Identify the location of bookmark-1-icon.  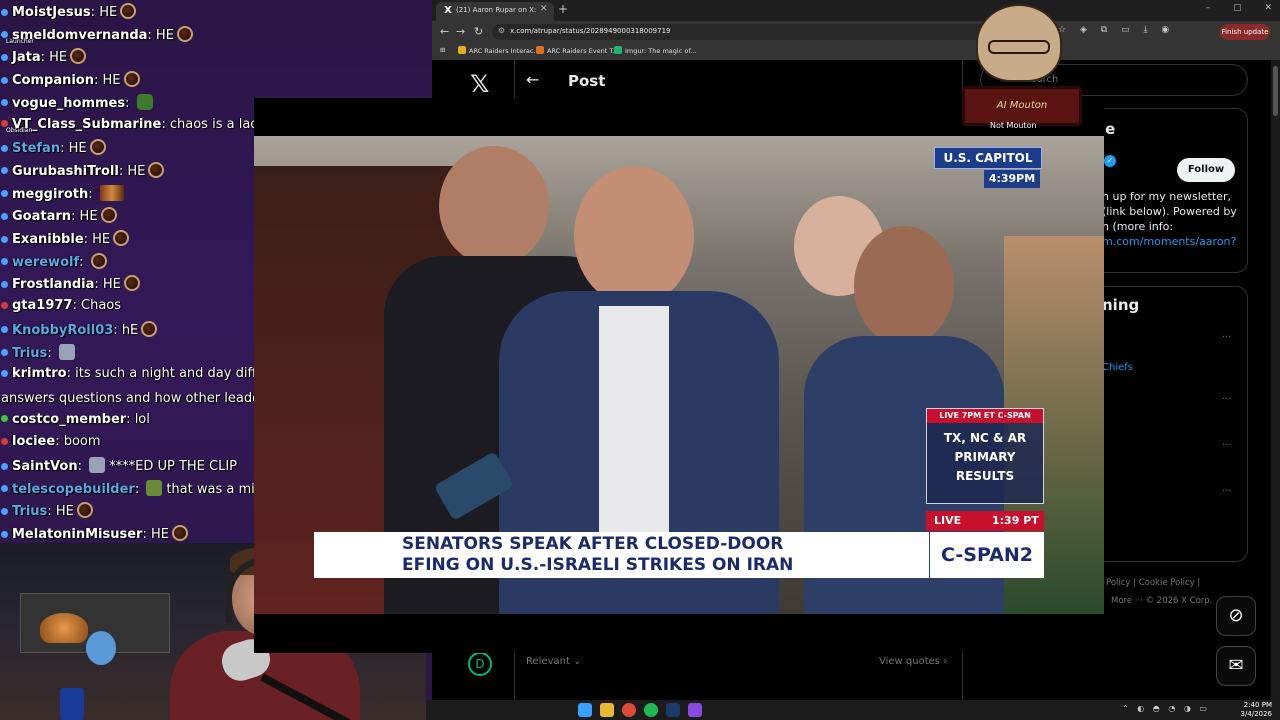
(462, 50).